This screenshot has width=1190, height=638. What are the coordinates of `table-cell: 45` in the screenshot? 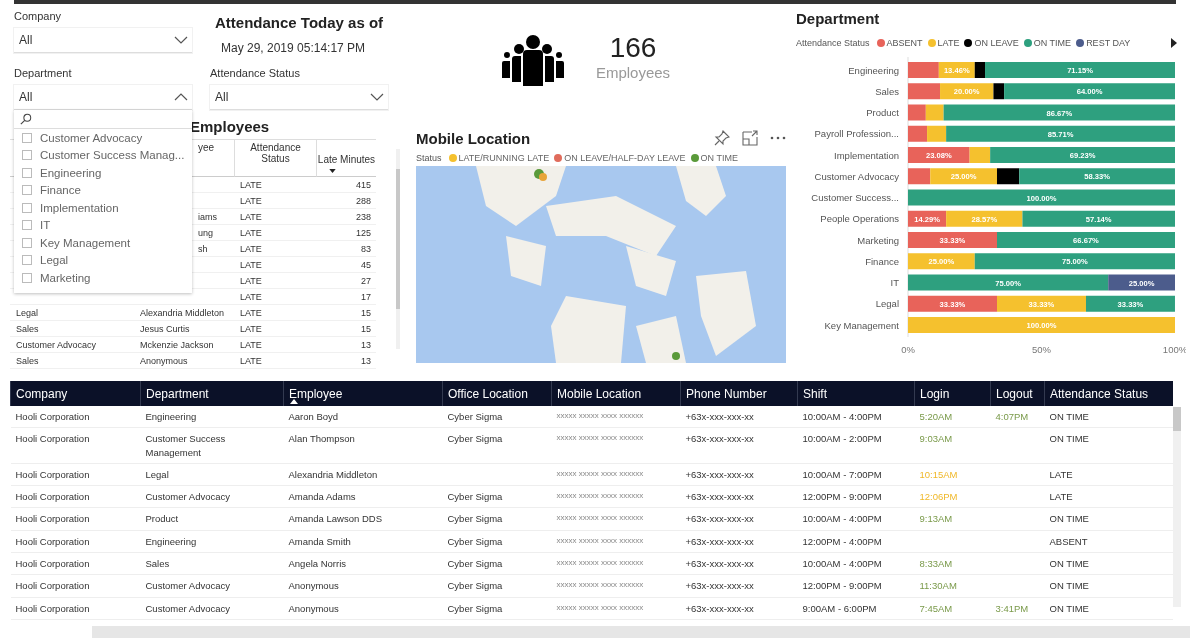 It's located at (366, 264).